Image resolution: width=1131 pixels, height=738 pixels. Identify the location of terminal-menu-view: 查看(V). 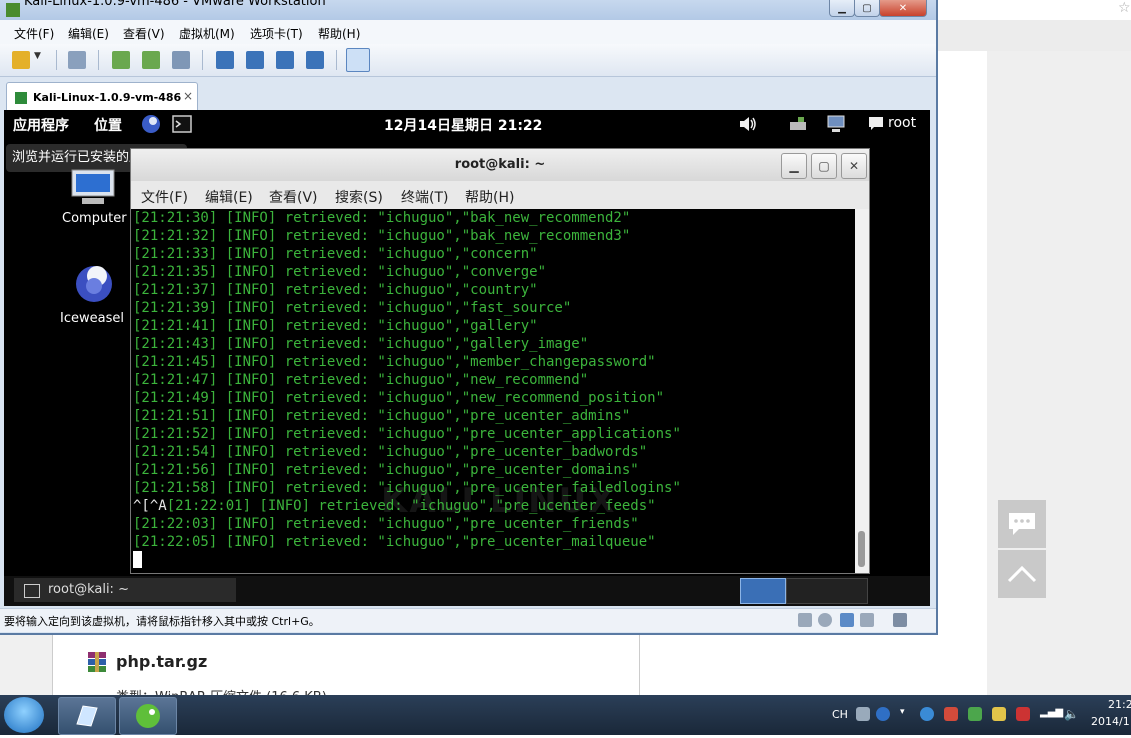
(293, 197).